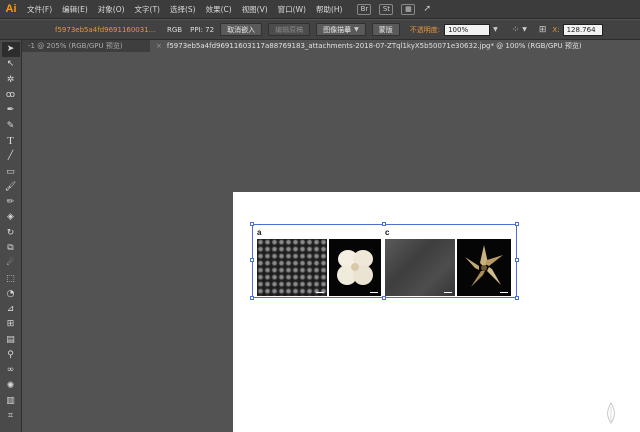 The image size is (640, 432). I want to click on x-coordinate-input: 128.764, so click(582, 29).